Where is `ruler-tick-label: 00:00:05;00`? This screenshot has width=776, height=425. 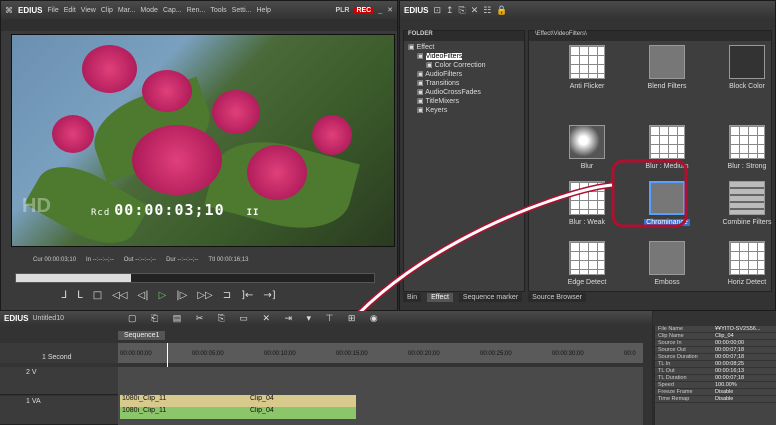
ruler-tick-label: 00:00:05;00 is located at coordinates (208, 354).